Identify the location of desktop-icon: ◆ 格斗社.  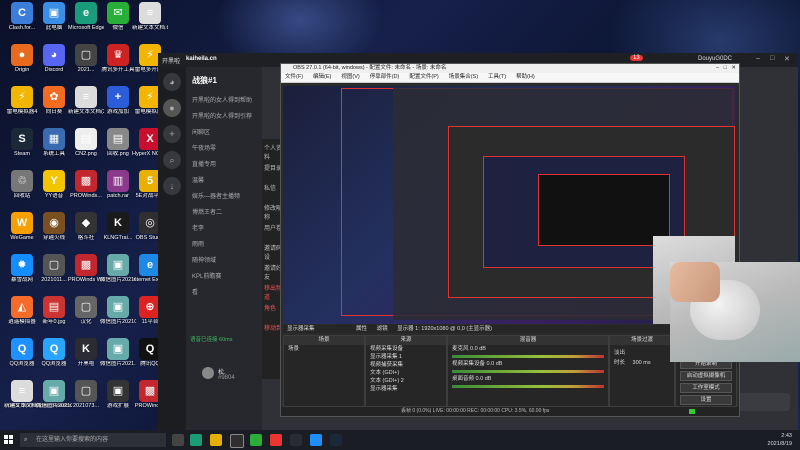
(86, 227).